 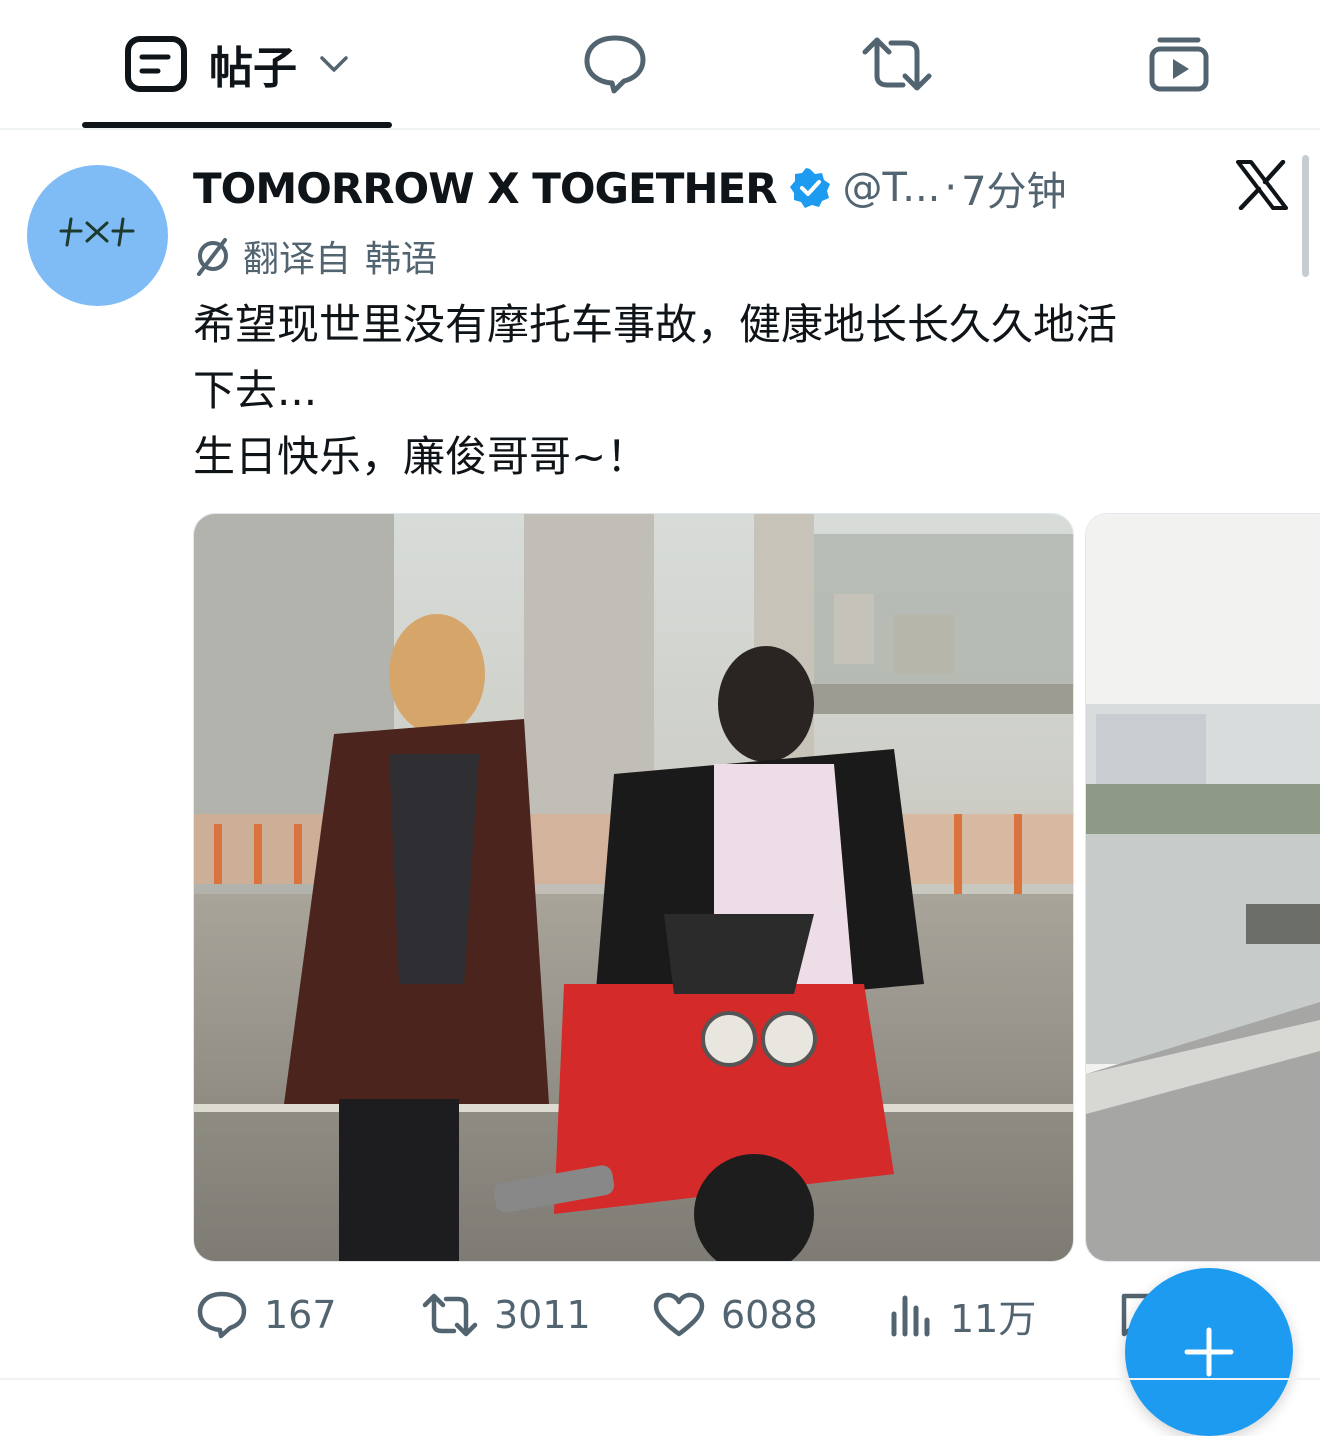 I want to click on compose-fab-button, so click(x=1209, y=1352).